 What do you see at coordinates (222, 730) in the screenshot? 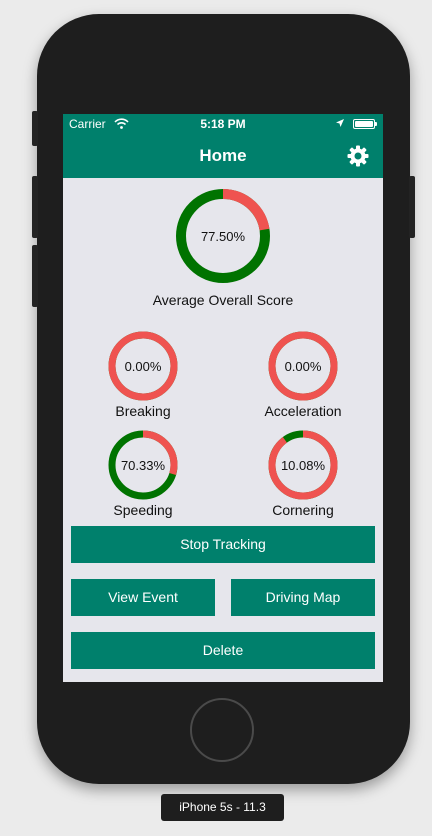
I see `home-button` at bounding box center [222, 730].